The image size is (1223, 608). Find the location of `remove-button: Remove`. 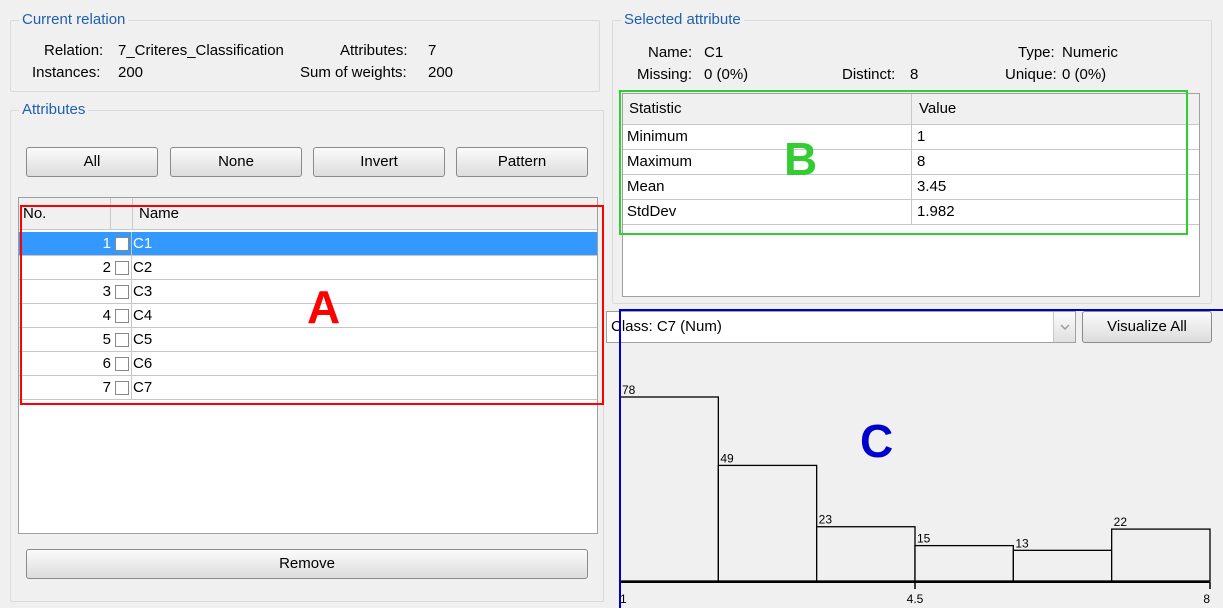

remove-button: Remove is located at coordinates (307, 564).